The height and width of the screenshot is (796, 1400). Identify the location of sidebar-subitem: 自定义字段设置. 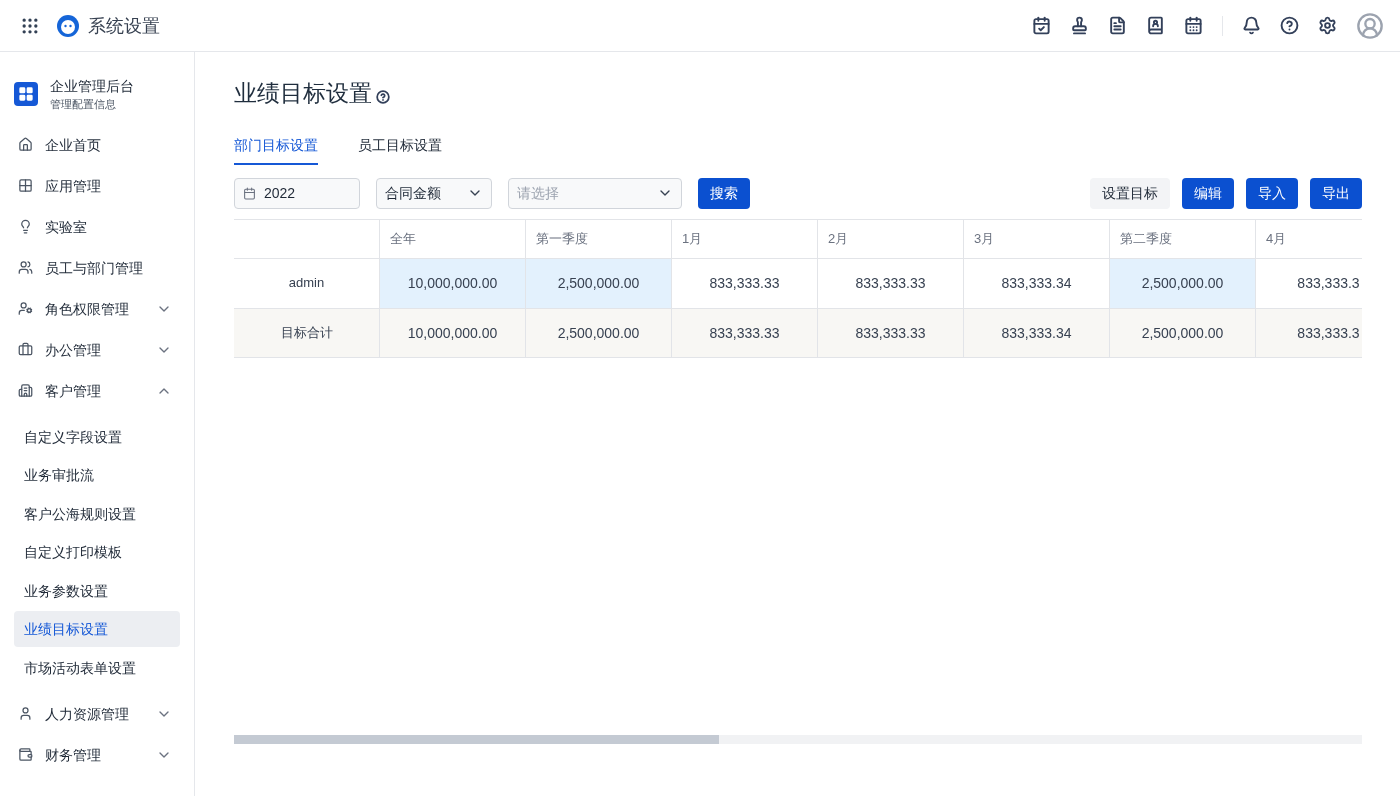
(97, 436).